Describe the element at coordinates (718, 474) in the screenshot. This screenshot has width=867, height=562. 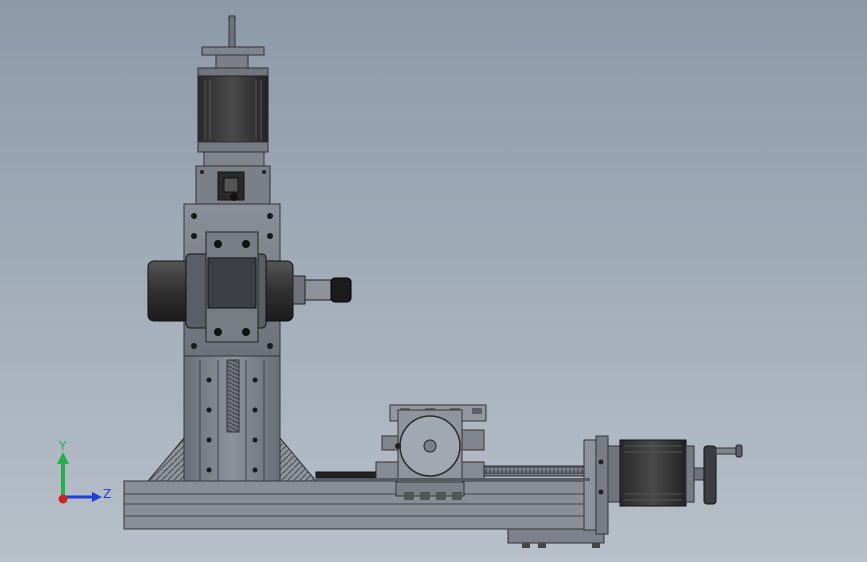
I see `hand-wheel` at that location.